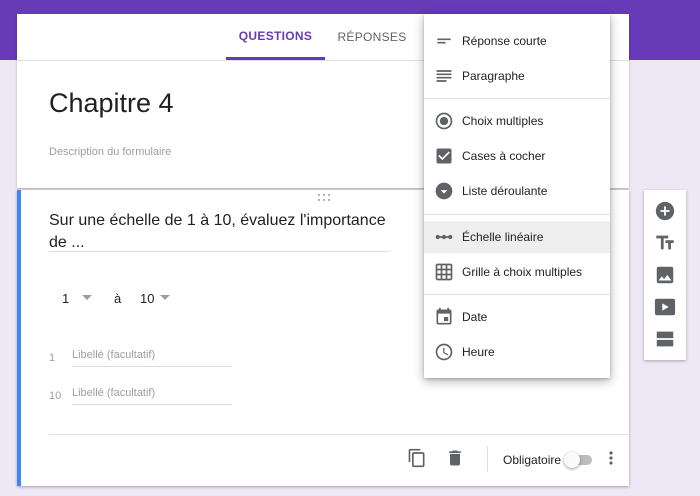  I want to click on calendar-icon, so click(444, 317).